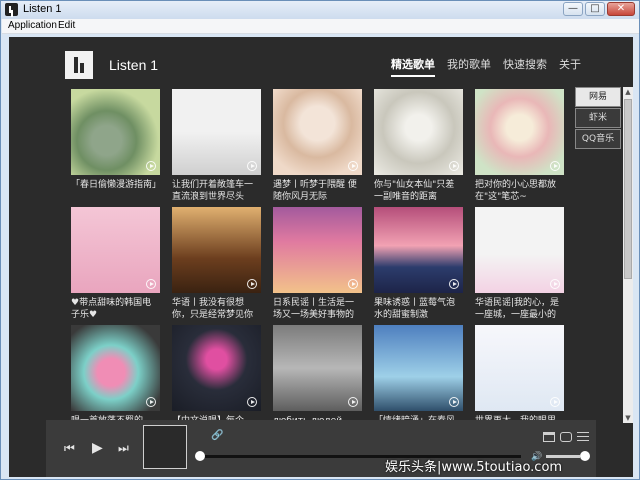 Image resolution: width=640 pixels, height=480 pixels. I want to click on scrollbar: ▲ ▼, so click(628, 255).